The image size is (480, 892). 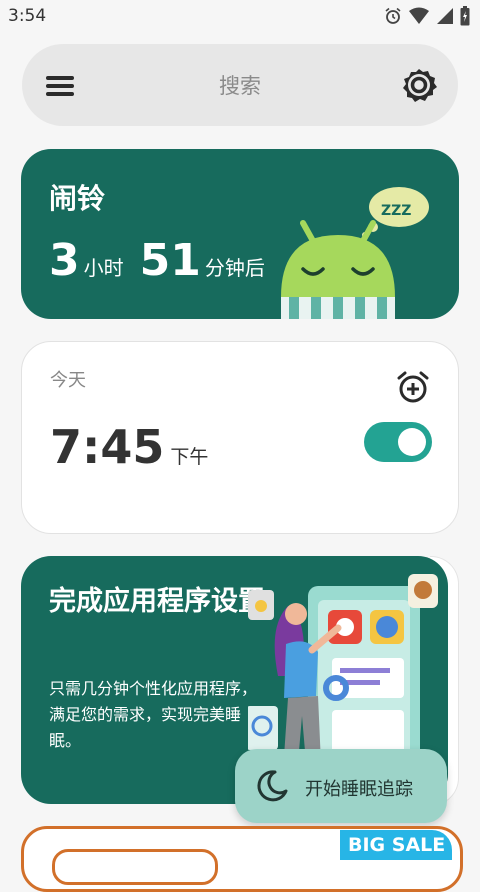 I want to click on search-bar: 搜索, so click(x=240, y=85).